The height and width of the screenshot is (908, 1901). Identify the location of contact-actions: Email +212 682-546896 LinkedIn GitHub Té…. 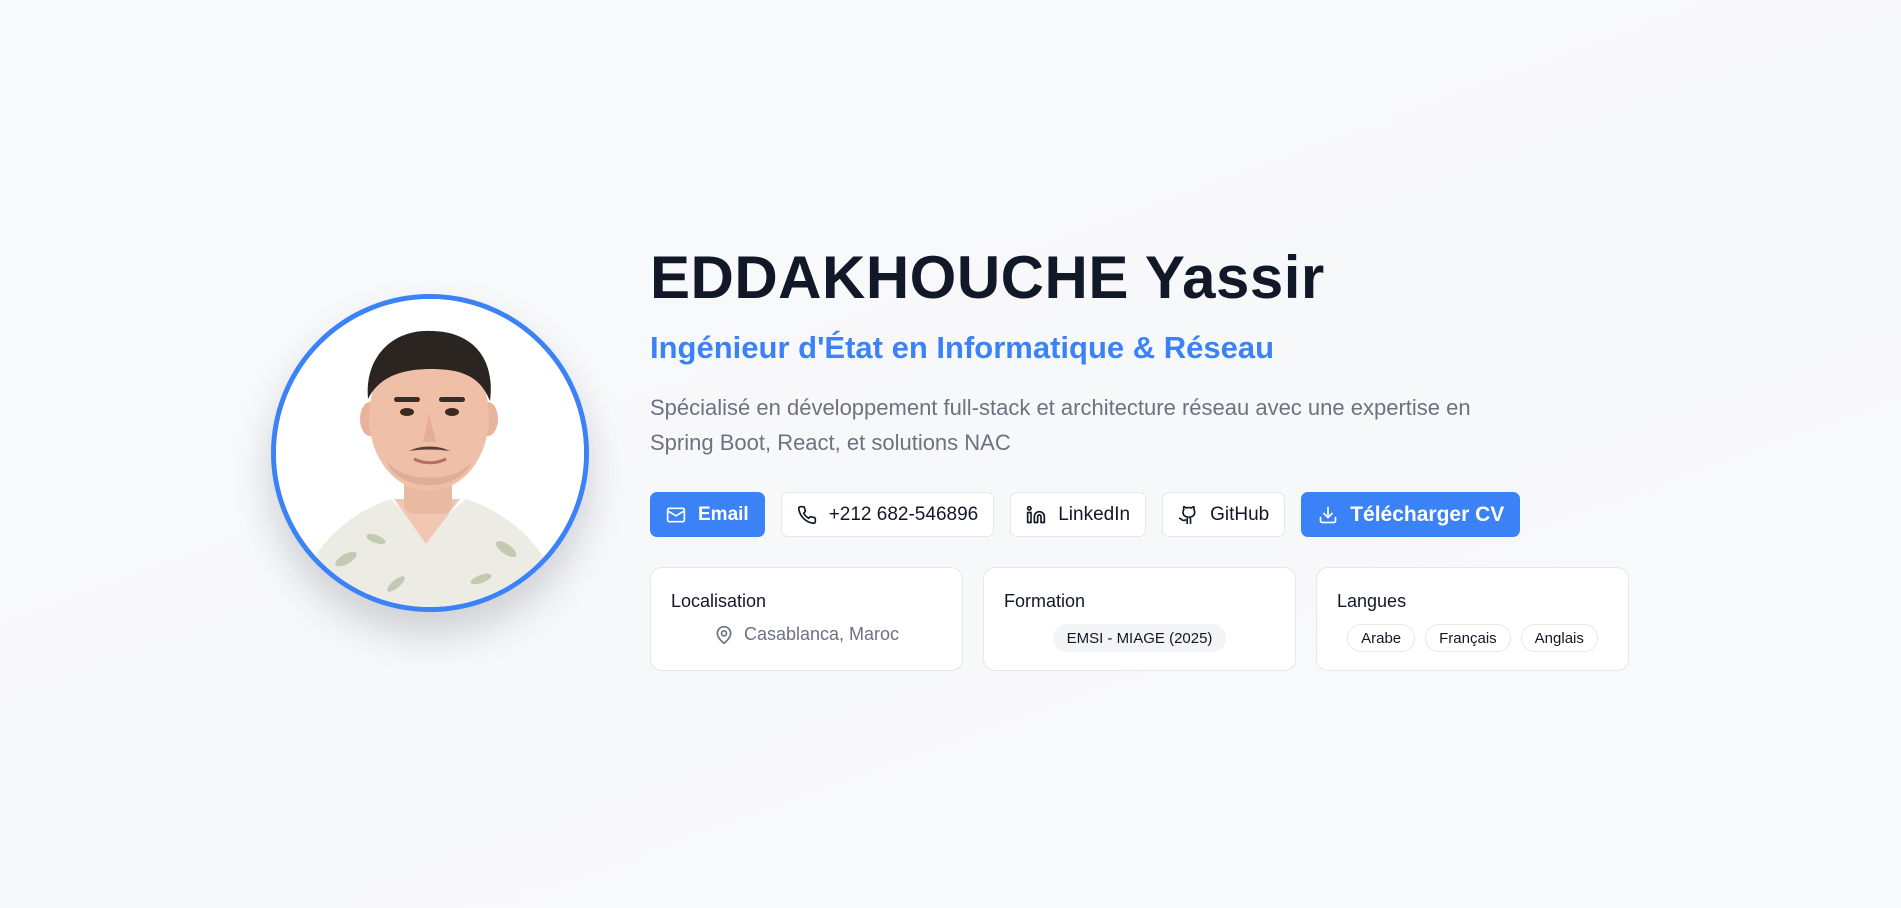
(1150, 514).